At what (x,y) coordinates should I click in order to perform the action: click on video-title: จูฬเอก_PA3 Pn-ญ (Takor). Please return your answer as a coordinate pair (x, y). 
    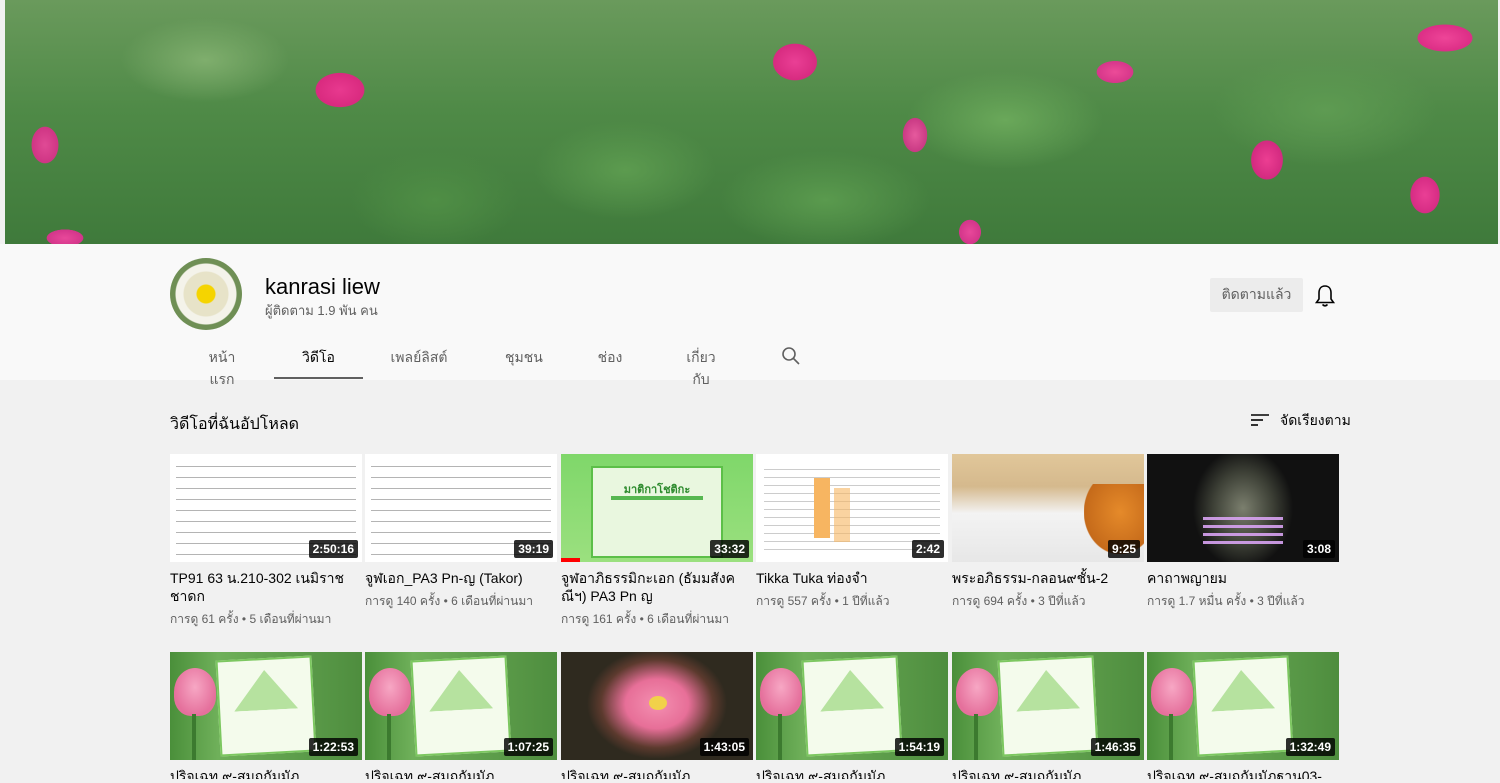
    Looking at the image, I should click on (461, 578).